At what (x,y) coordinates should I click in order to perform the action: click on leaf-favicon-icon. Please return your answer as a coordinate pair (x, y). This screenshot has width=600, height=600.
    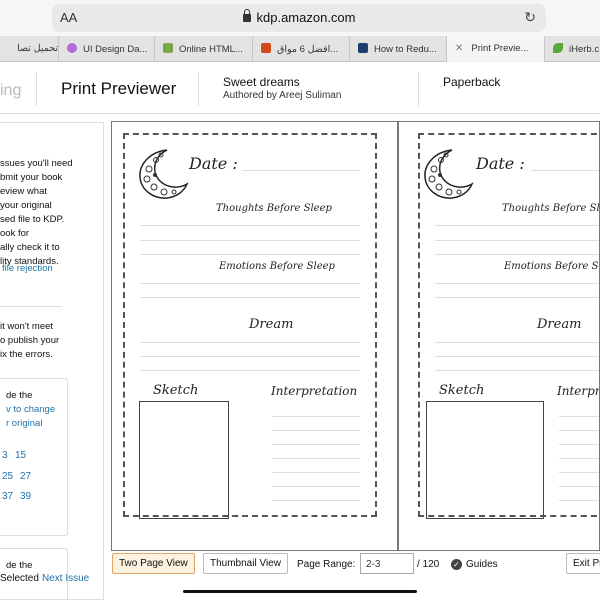
    Looking at the image, I should click on (558, 48).